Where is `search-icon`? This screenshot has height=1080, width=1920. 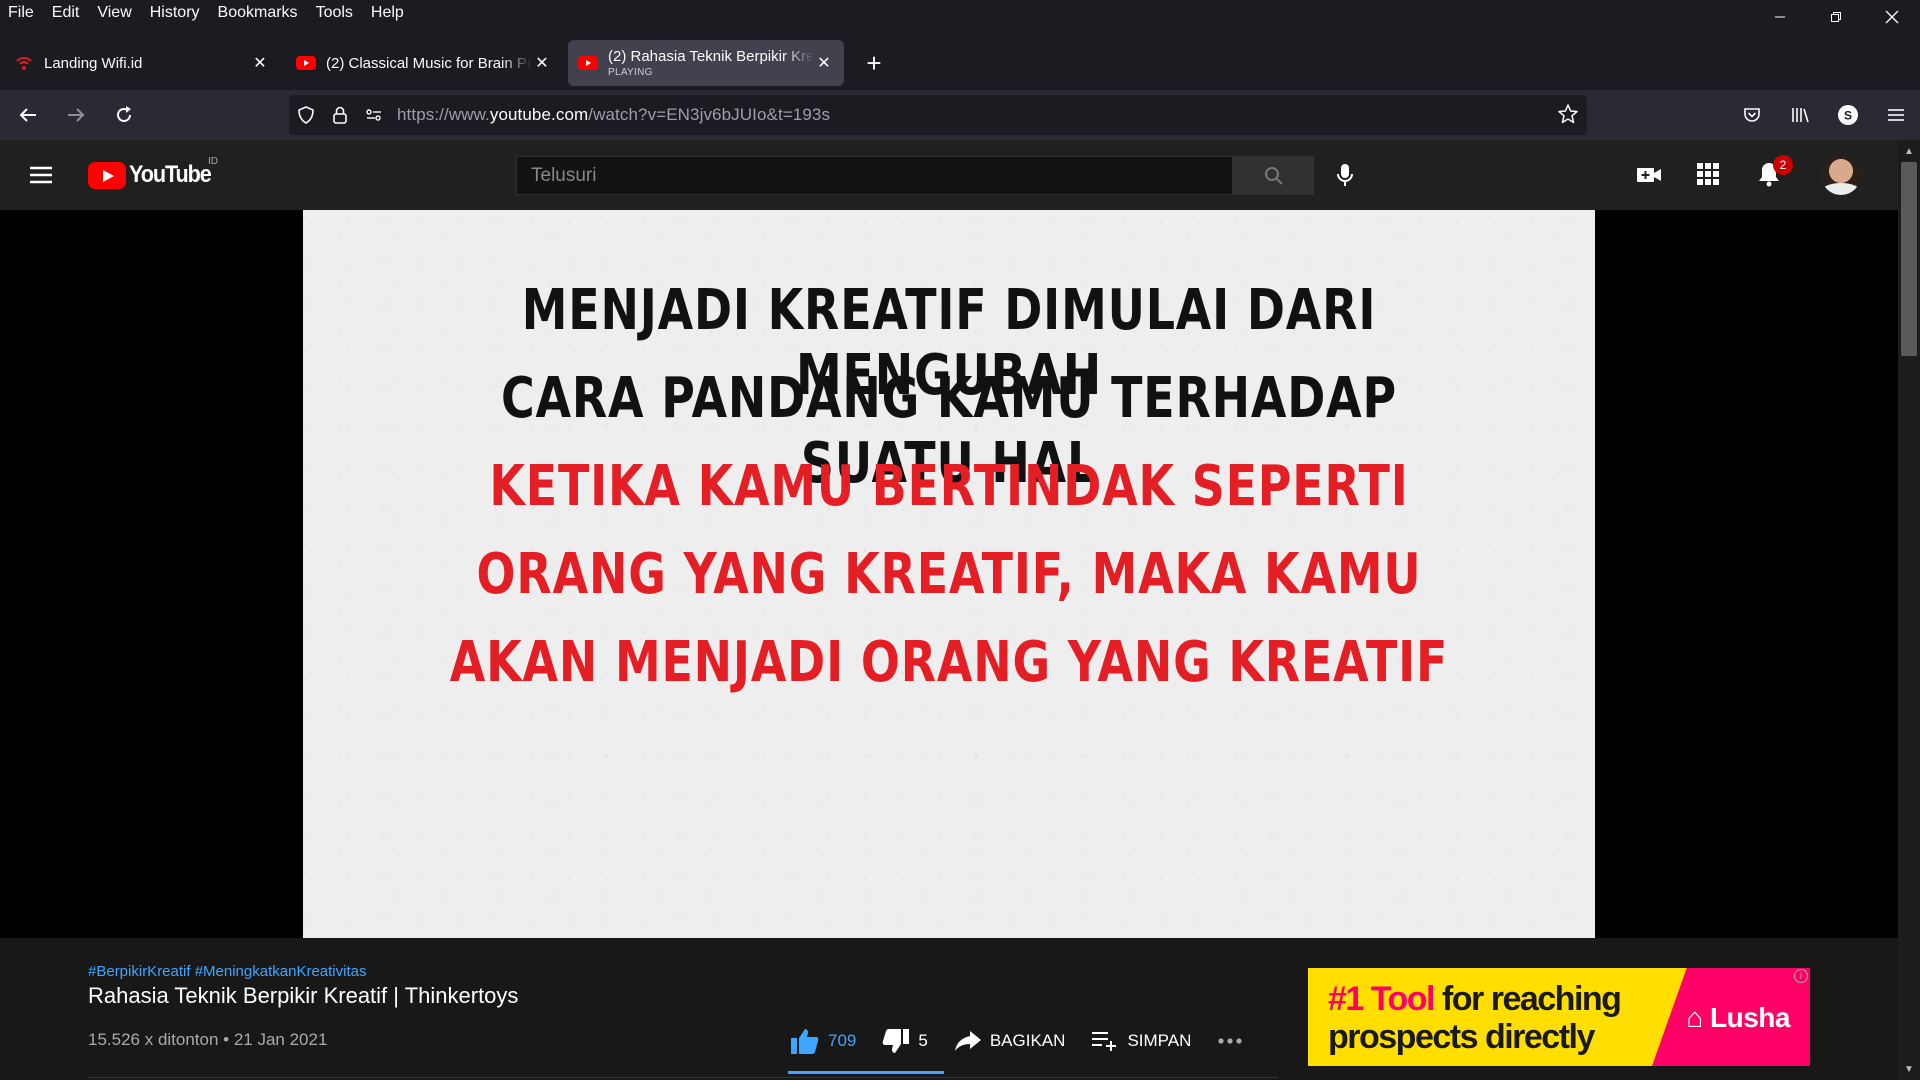 search-icon is located at coordinates (1273, 175).